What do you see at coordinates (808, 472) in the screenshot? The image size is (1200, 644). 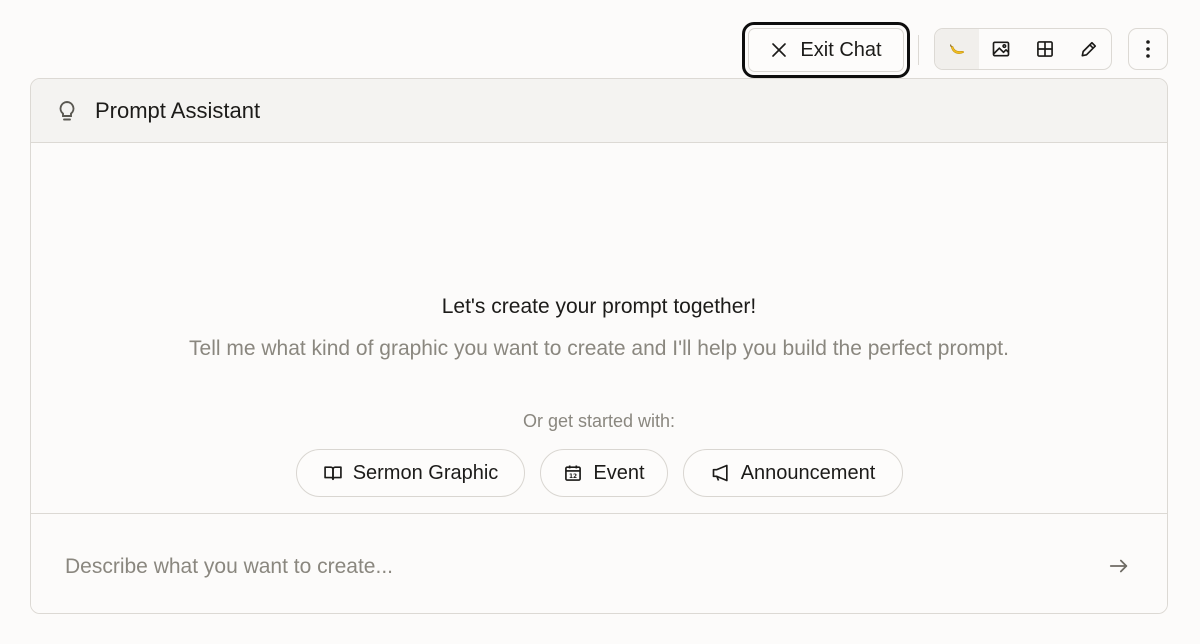 I see `starter-chip-label: Announcement` at bounding box center [808, 472].